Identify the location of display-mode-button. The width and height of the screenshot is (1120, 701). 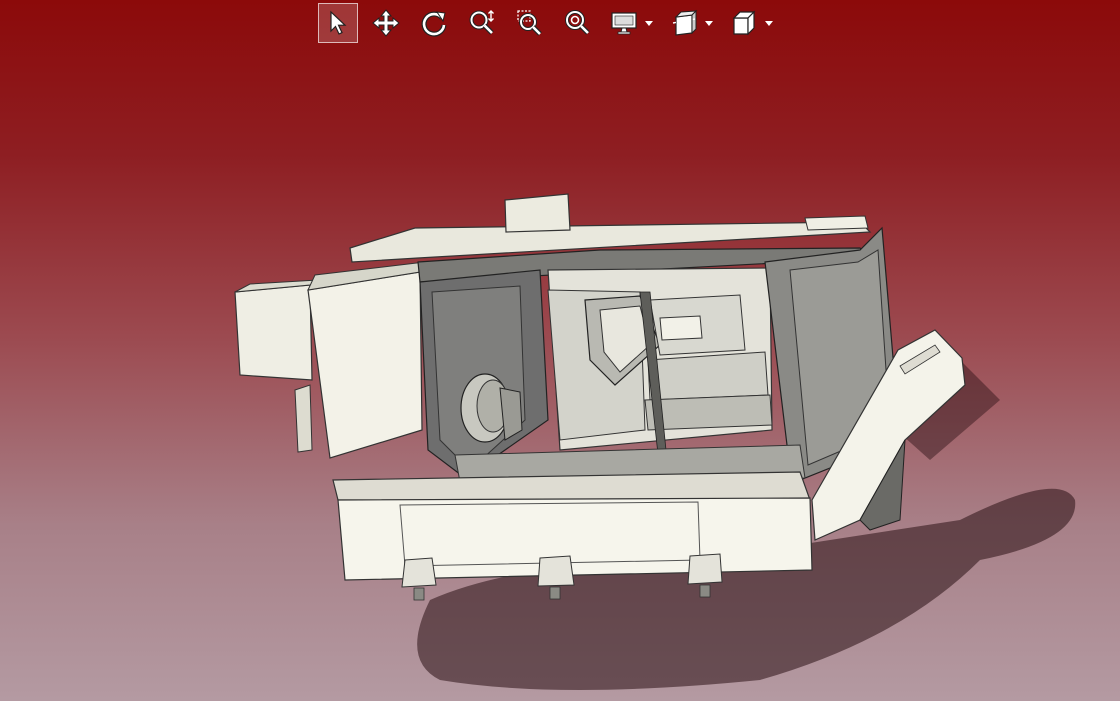
(624, 23).